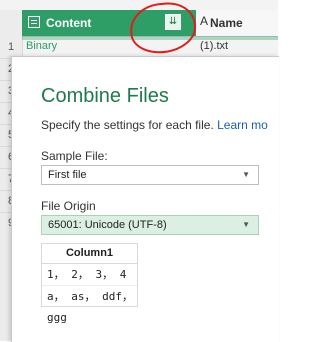  I want to click on file-origin-select: 65001: Unicode (UTF-8) ▼, so click(150, 225).